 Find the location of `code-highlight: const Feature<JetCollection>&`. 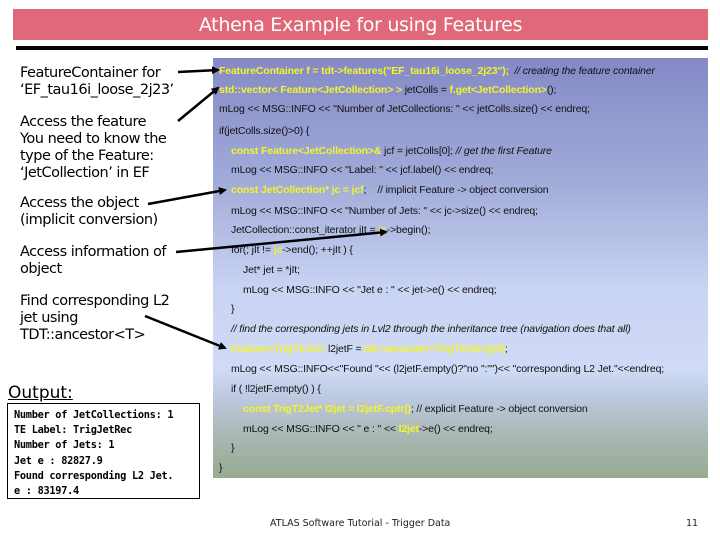

code-highlight: const Feature<JetCollection>& is located at coordinates (306, 151).